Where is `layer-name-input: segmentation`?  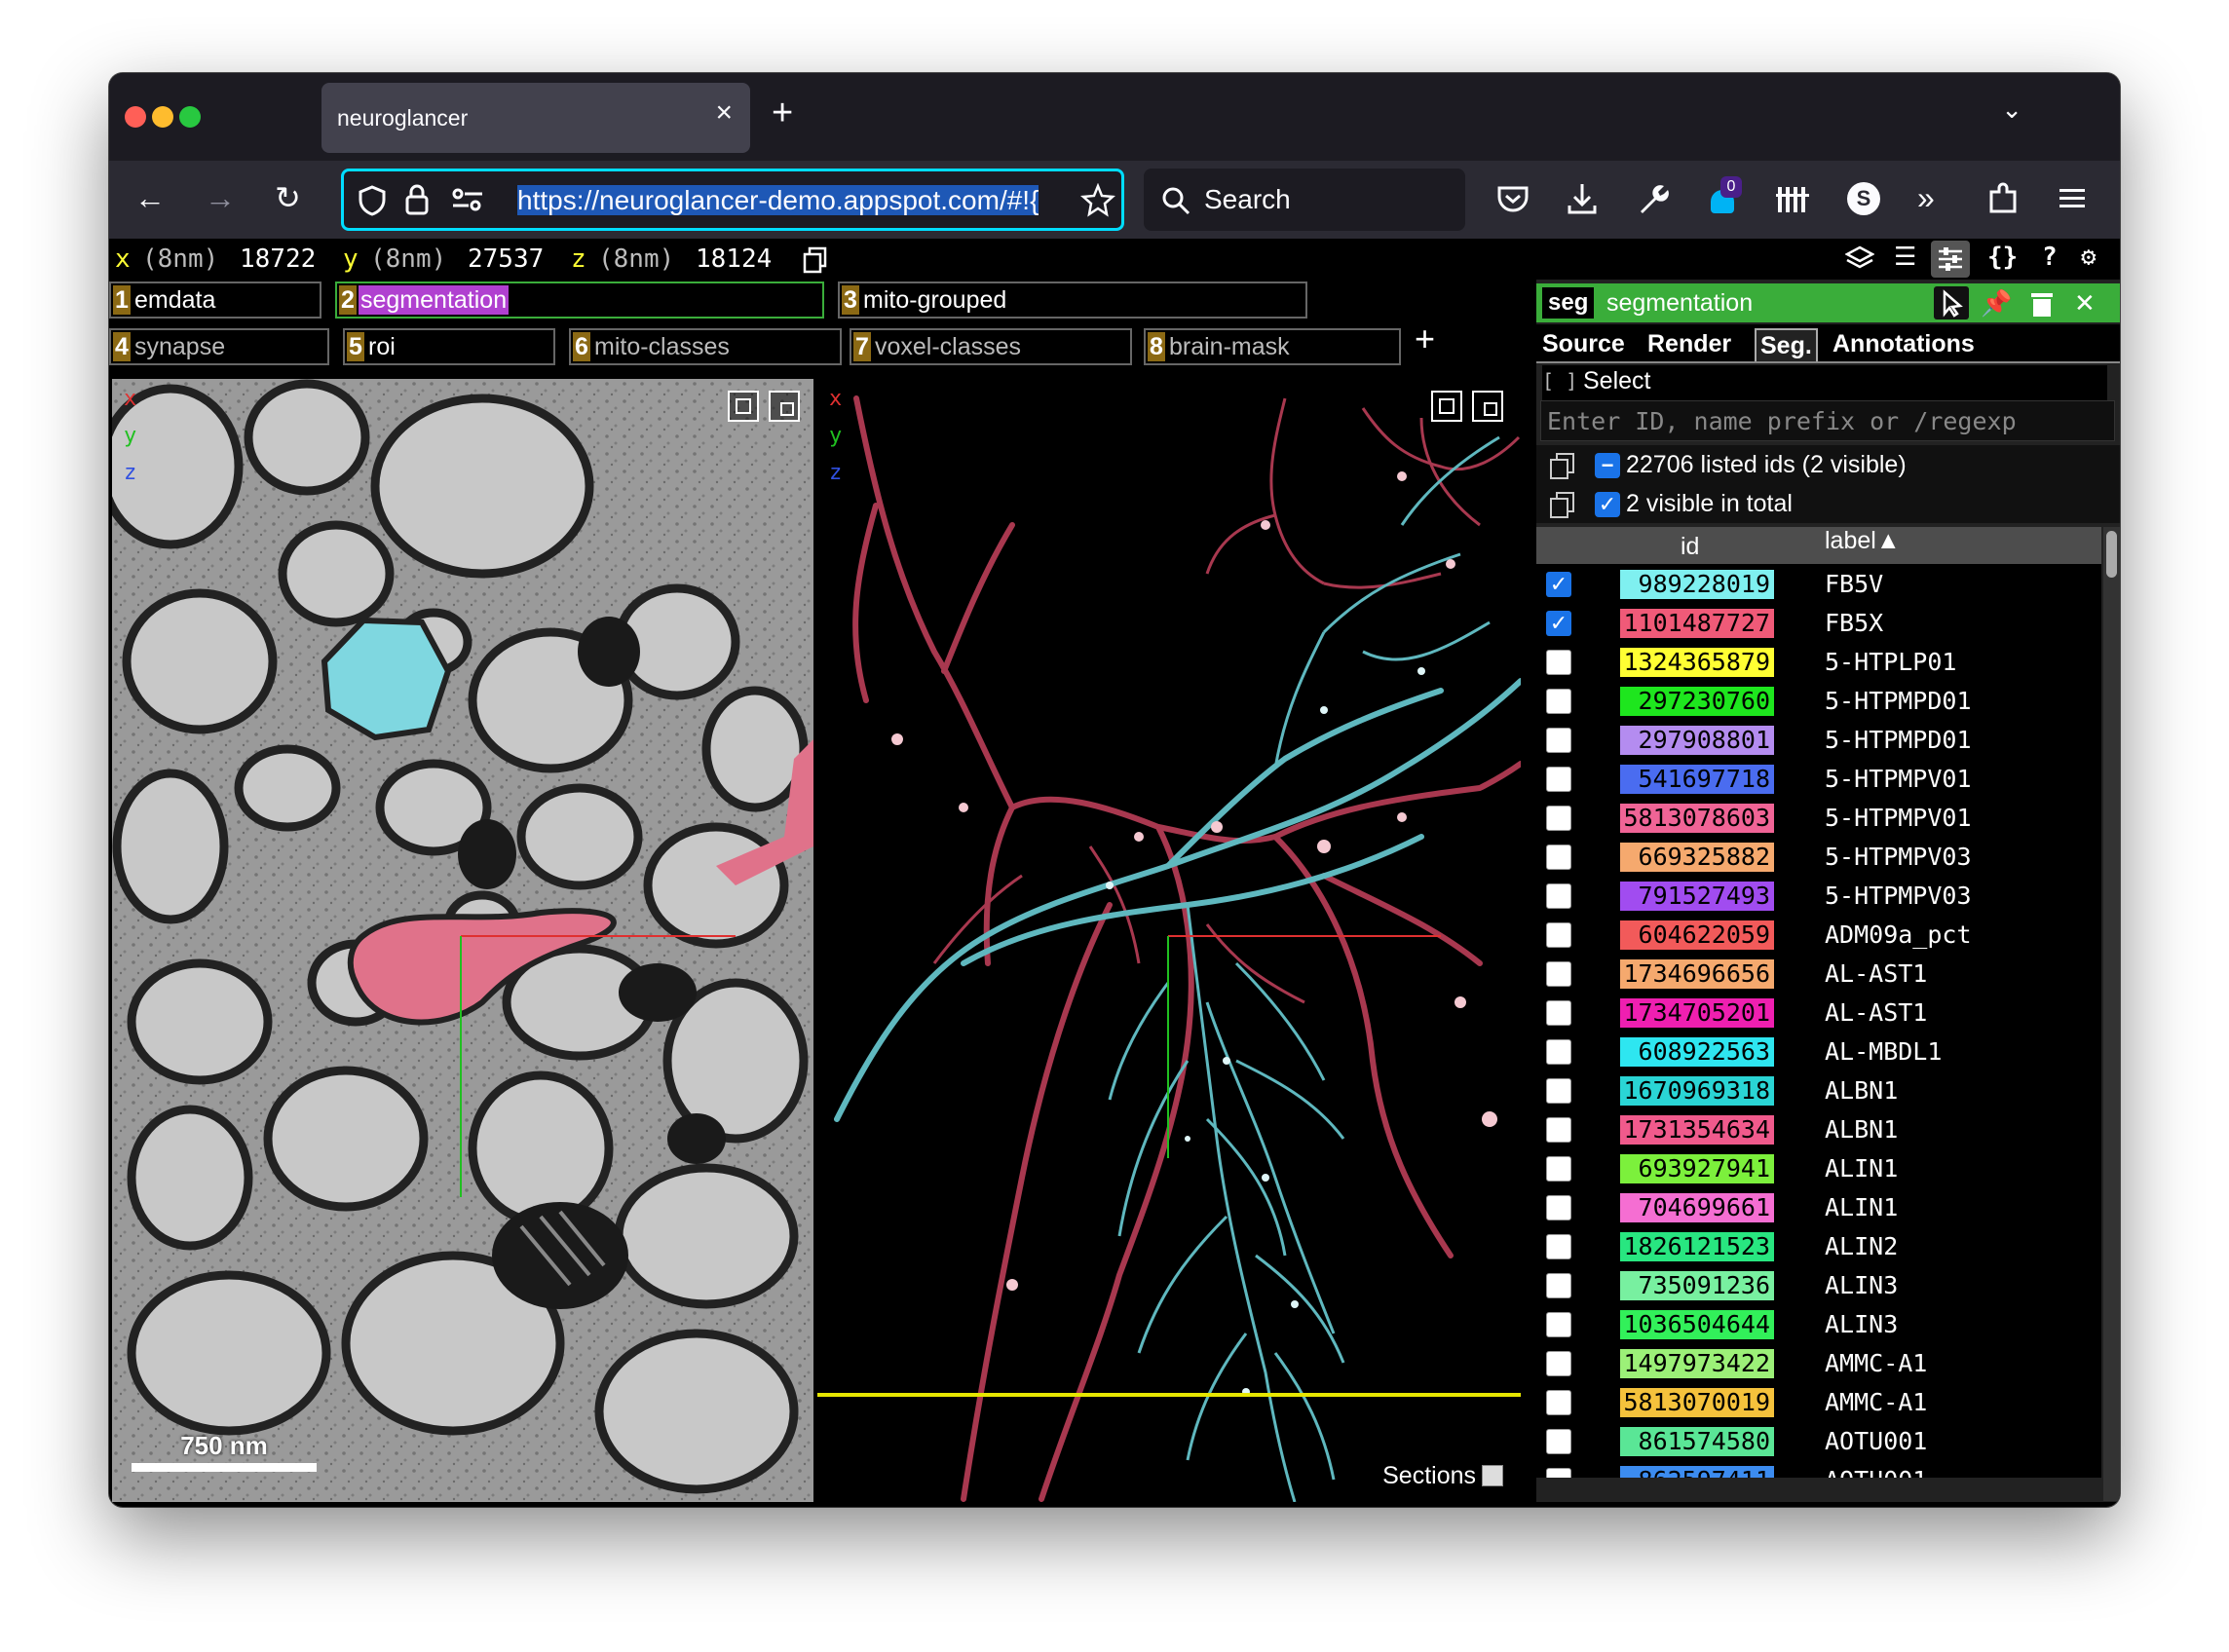 layer-name-input: segmentation is located at coordinates (1680, 303).